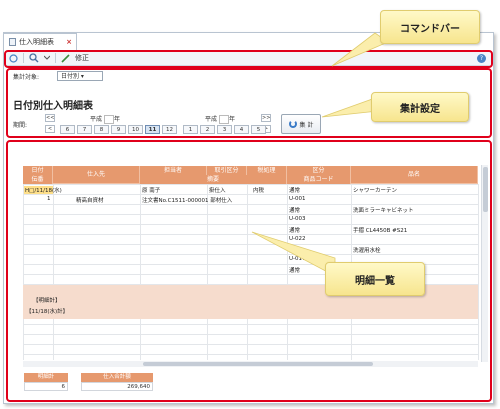  I want to click on callout-details: 明細一覧, so click(375, 279).